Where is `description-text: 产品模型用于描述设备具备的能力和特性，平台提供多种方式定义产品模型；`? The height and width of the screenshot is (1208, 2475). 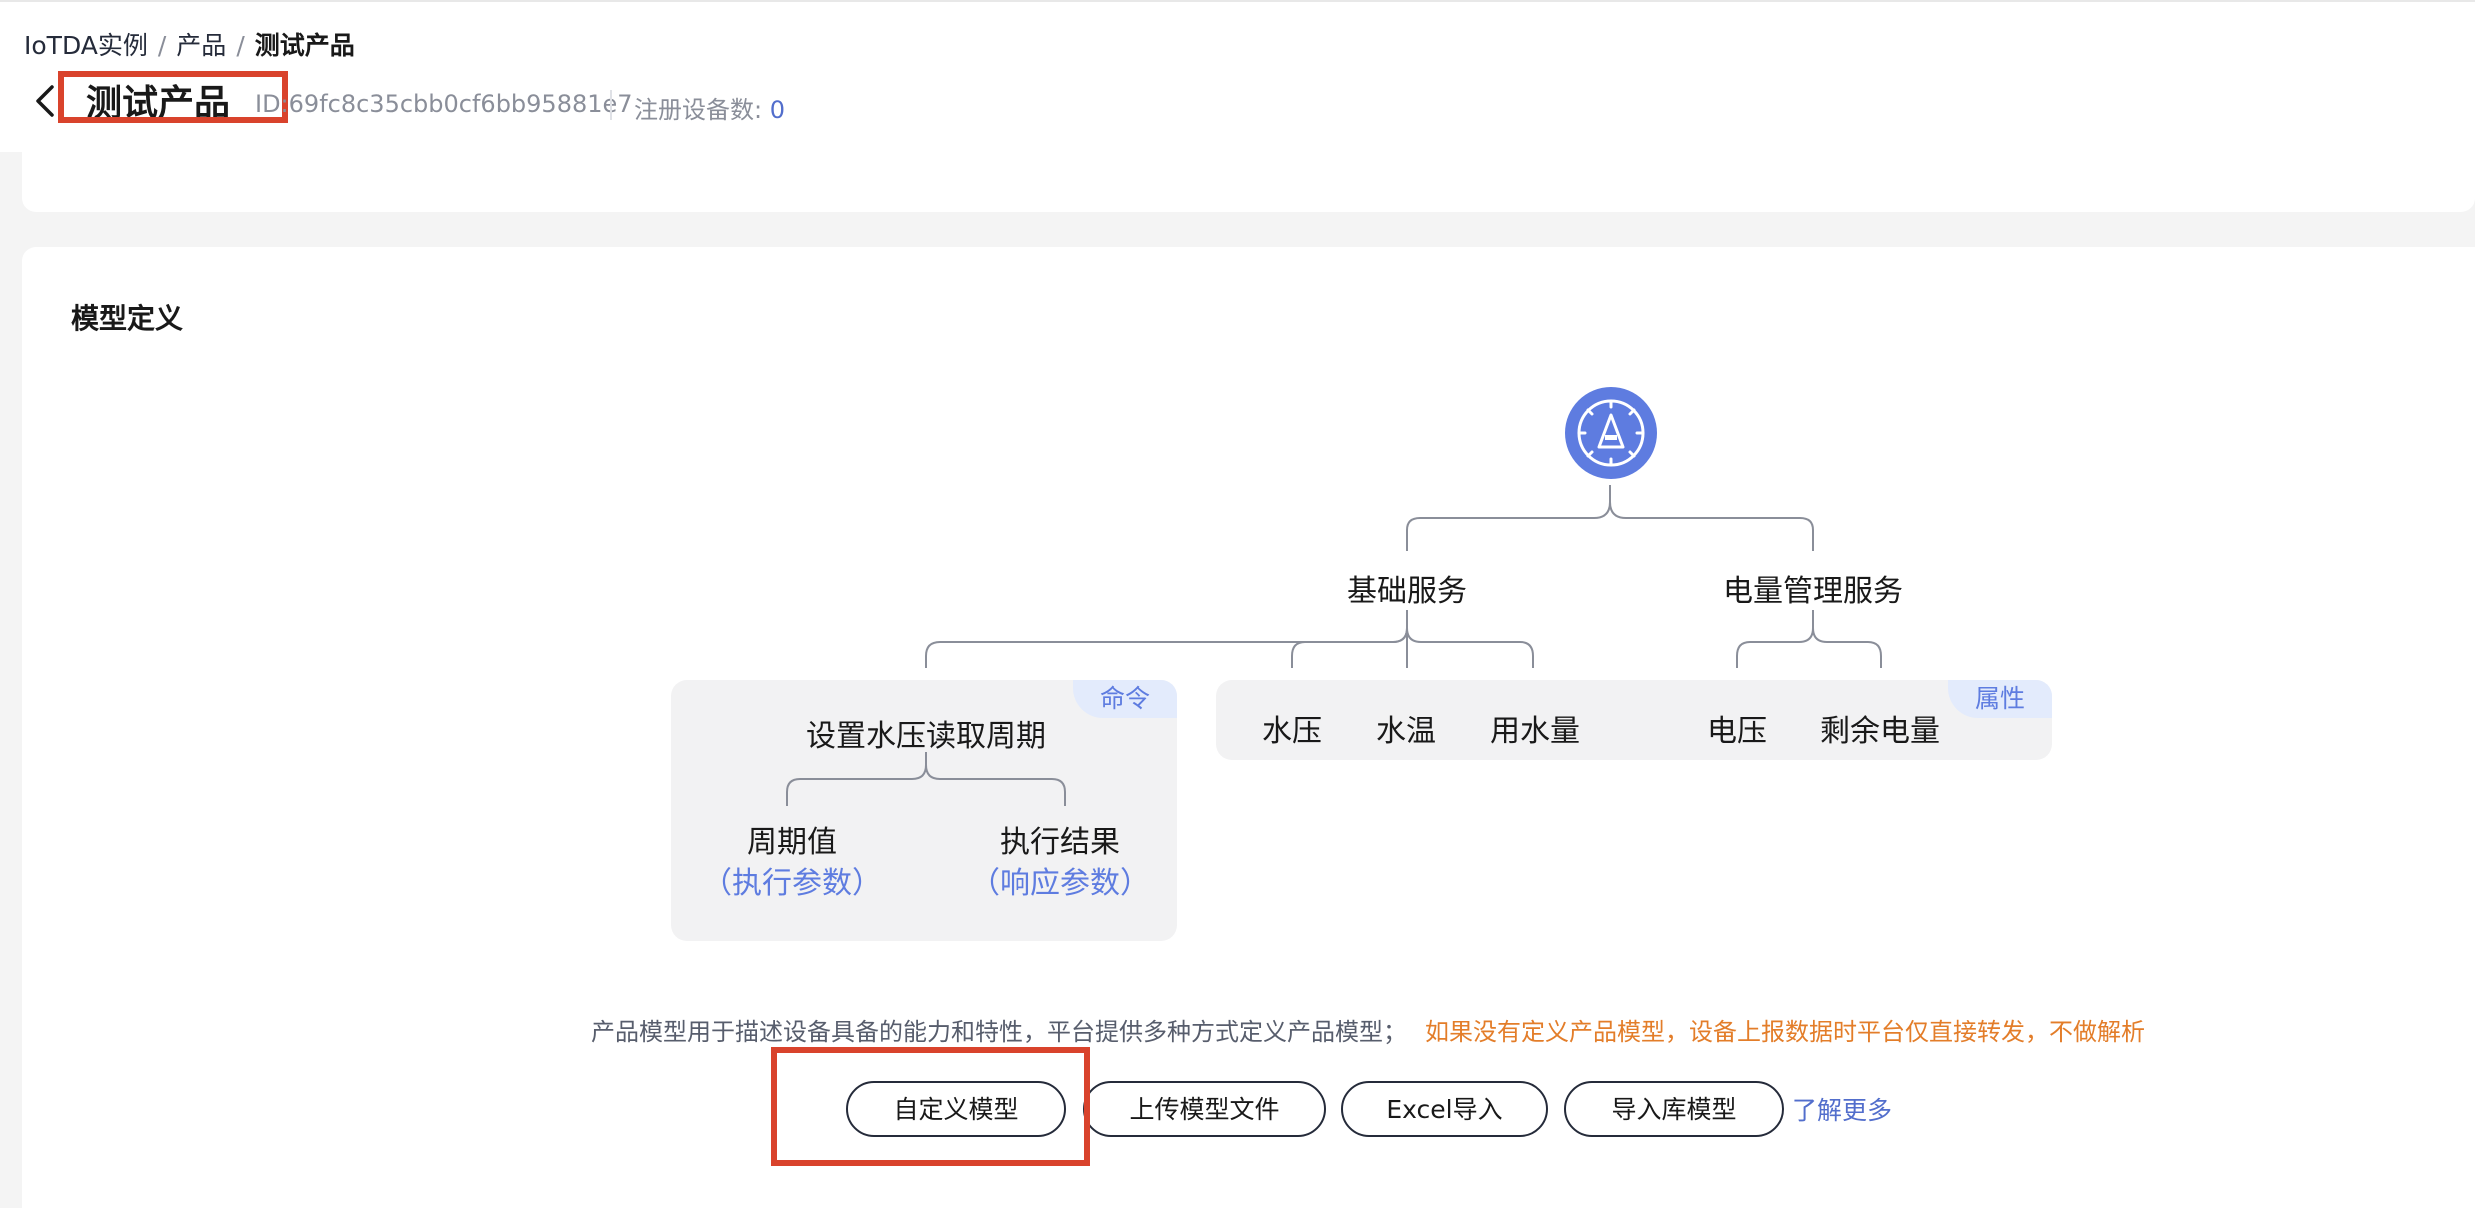
description-text: 产品模型用于描述设备具备的能力和特性，平台提供多种方式定义产品模型； is located at coordinates (999, 1032).